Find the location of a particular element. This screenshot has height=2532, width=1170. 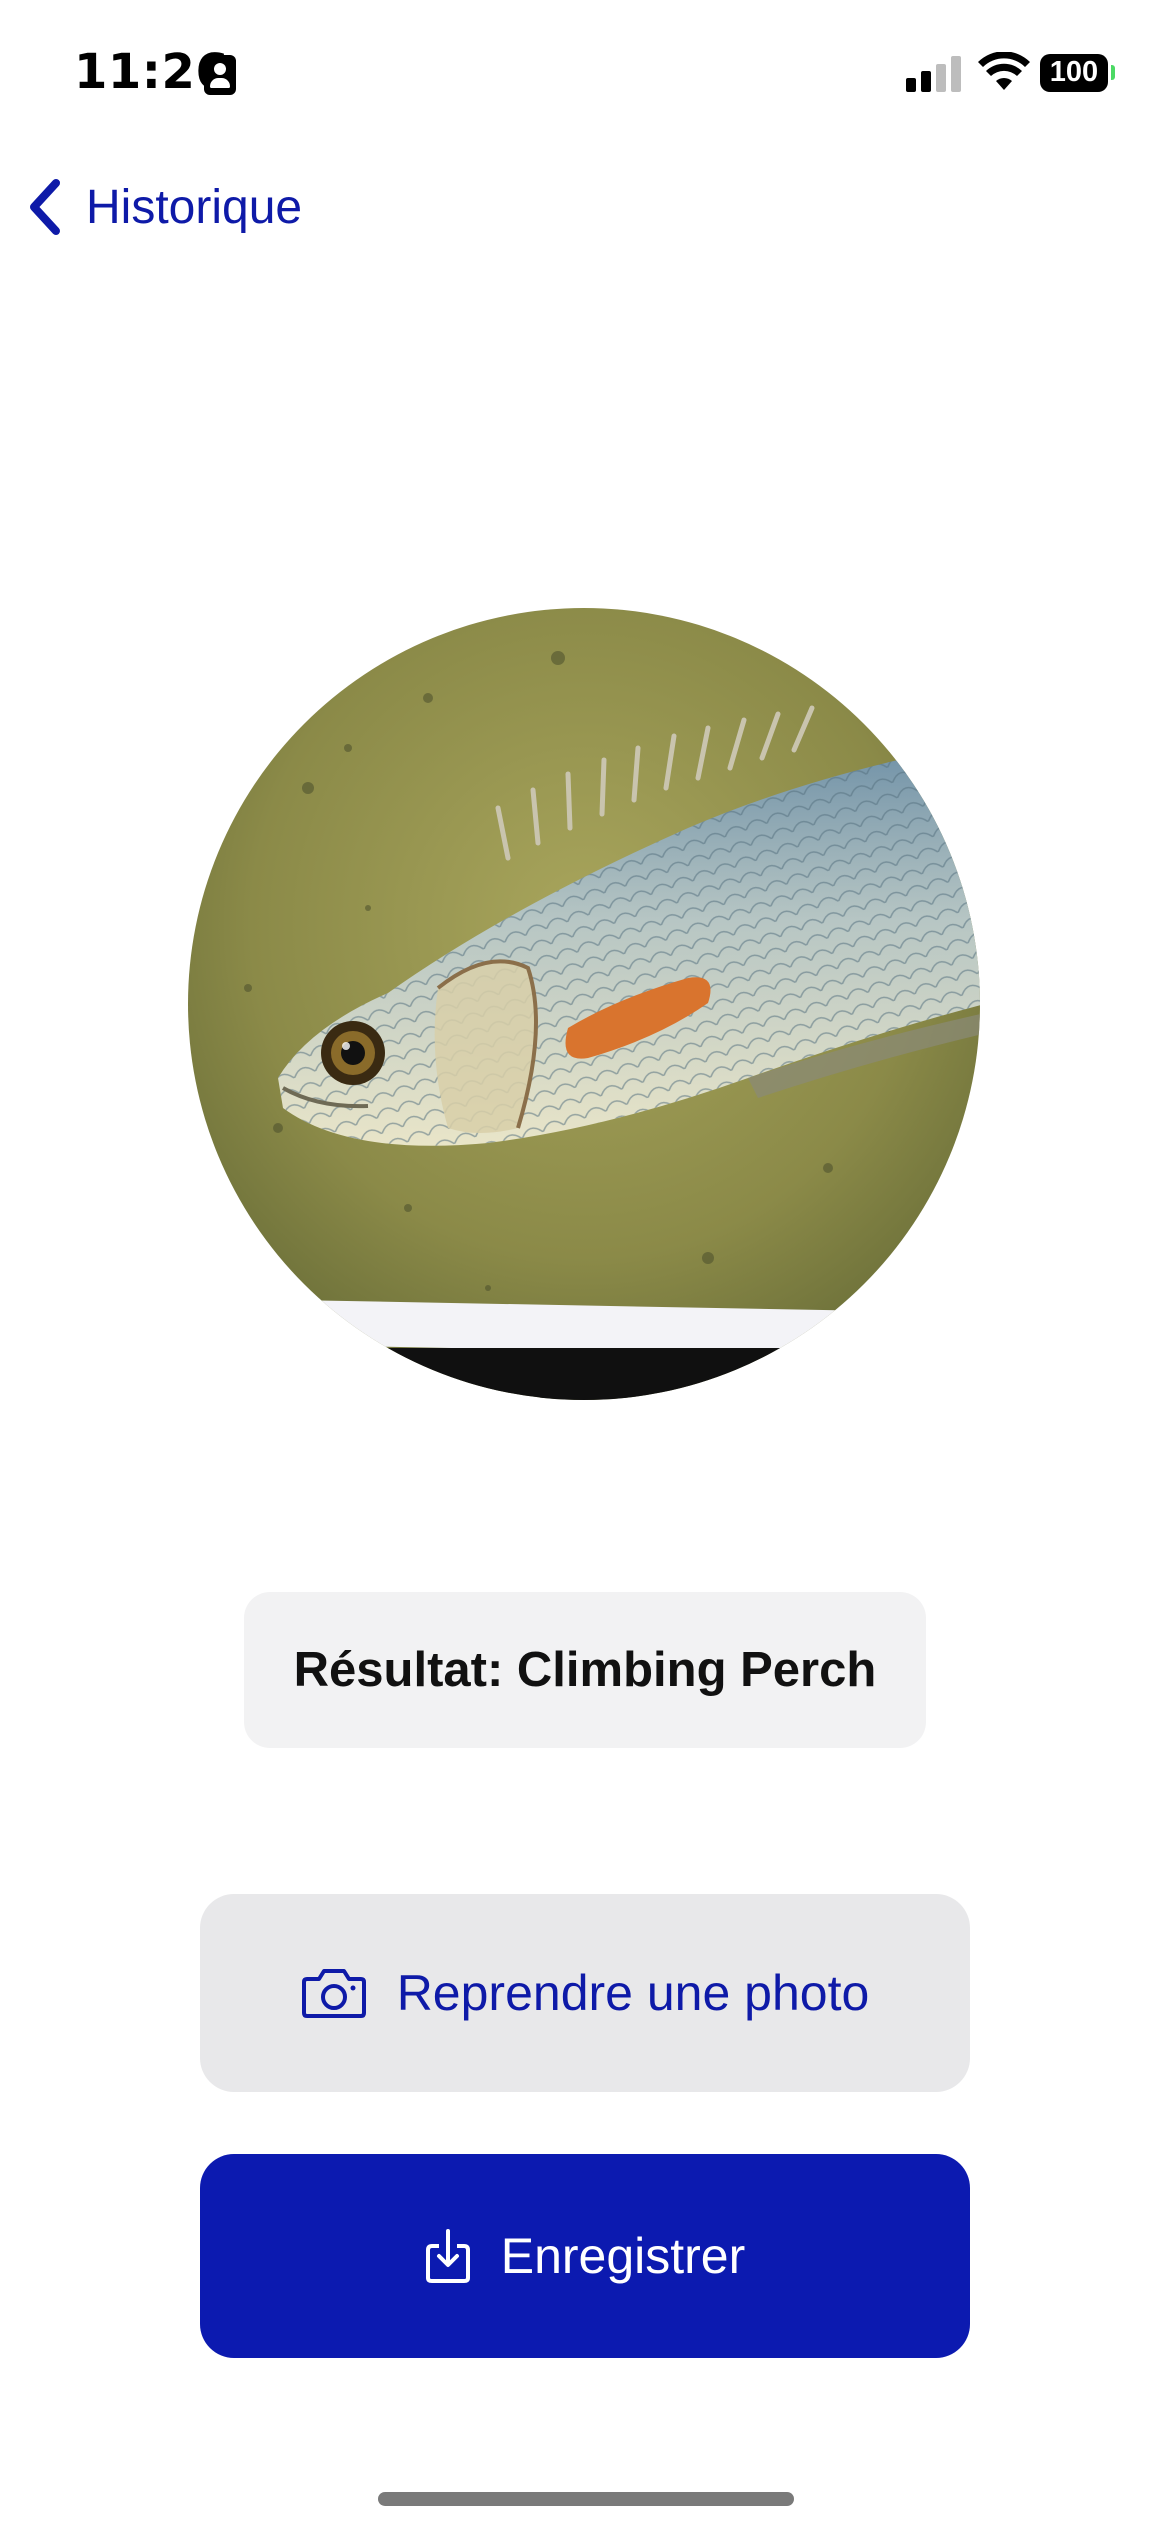

result-badge: Résultat: Climbing Perch is located at coordinates (585, 1670).